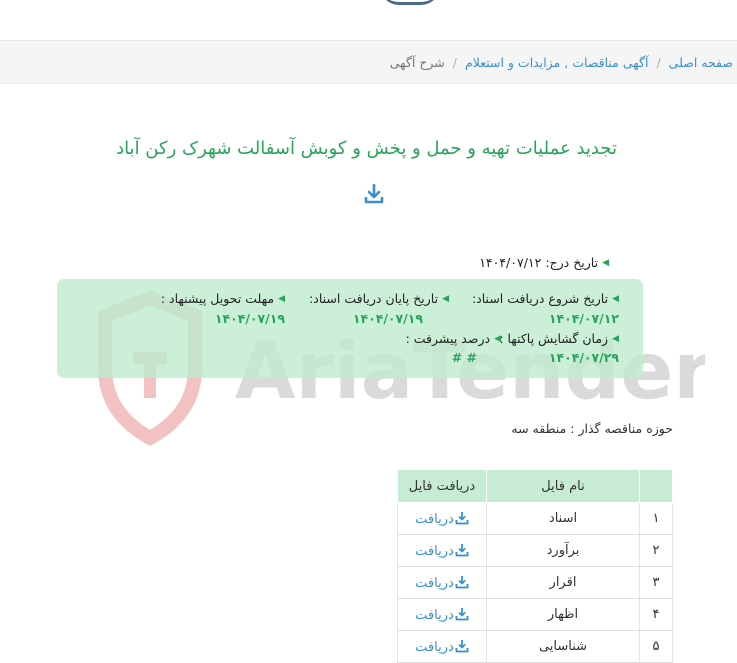 The image size is (737, 663). Describe the element at coordinates (592, 428) in the screenshot. I see `organizer-text: حوزه مناقصه گذار : منطقه سه` at that location.